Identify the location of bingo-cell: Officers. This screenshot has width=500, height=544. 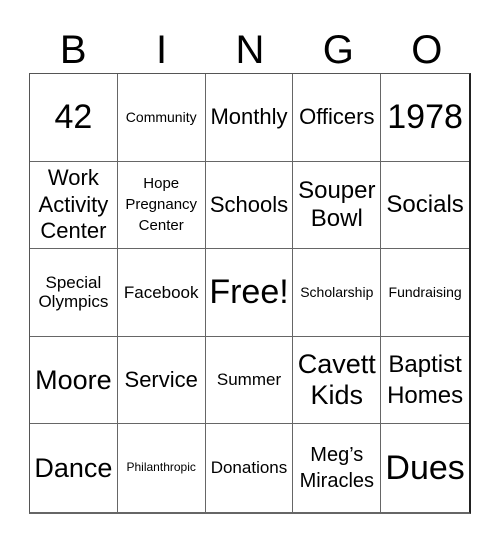
(337, 118).